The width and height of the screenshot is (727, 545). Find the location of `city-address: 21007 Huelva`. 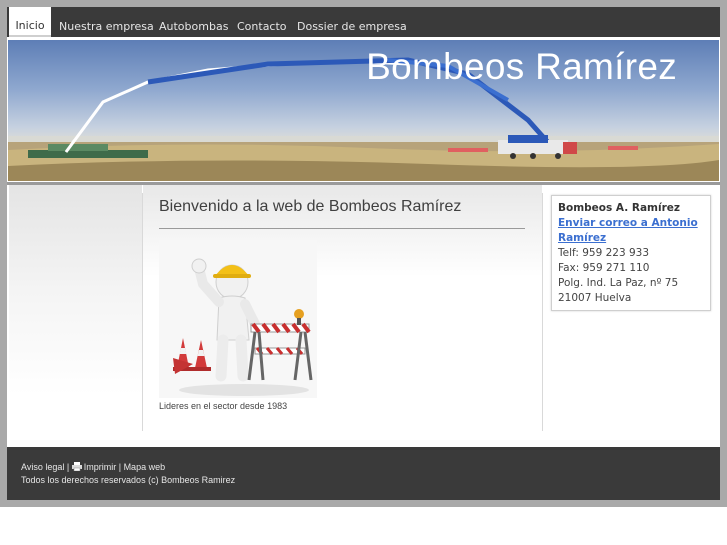

city-address: 21007 Huelva is located at coordinates (595, 298).